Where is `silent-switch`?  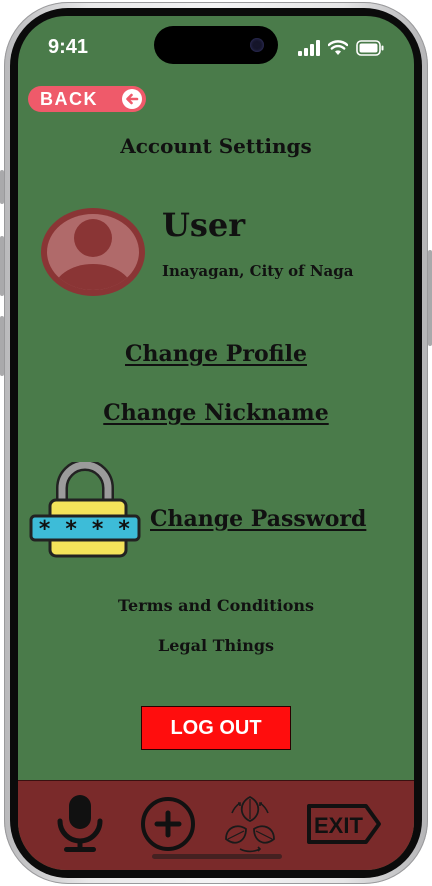
silent-switch is located at coordinates (2, 187).